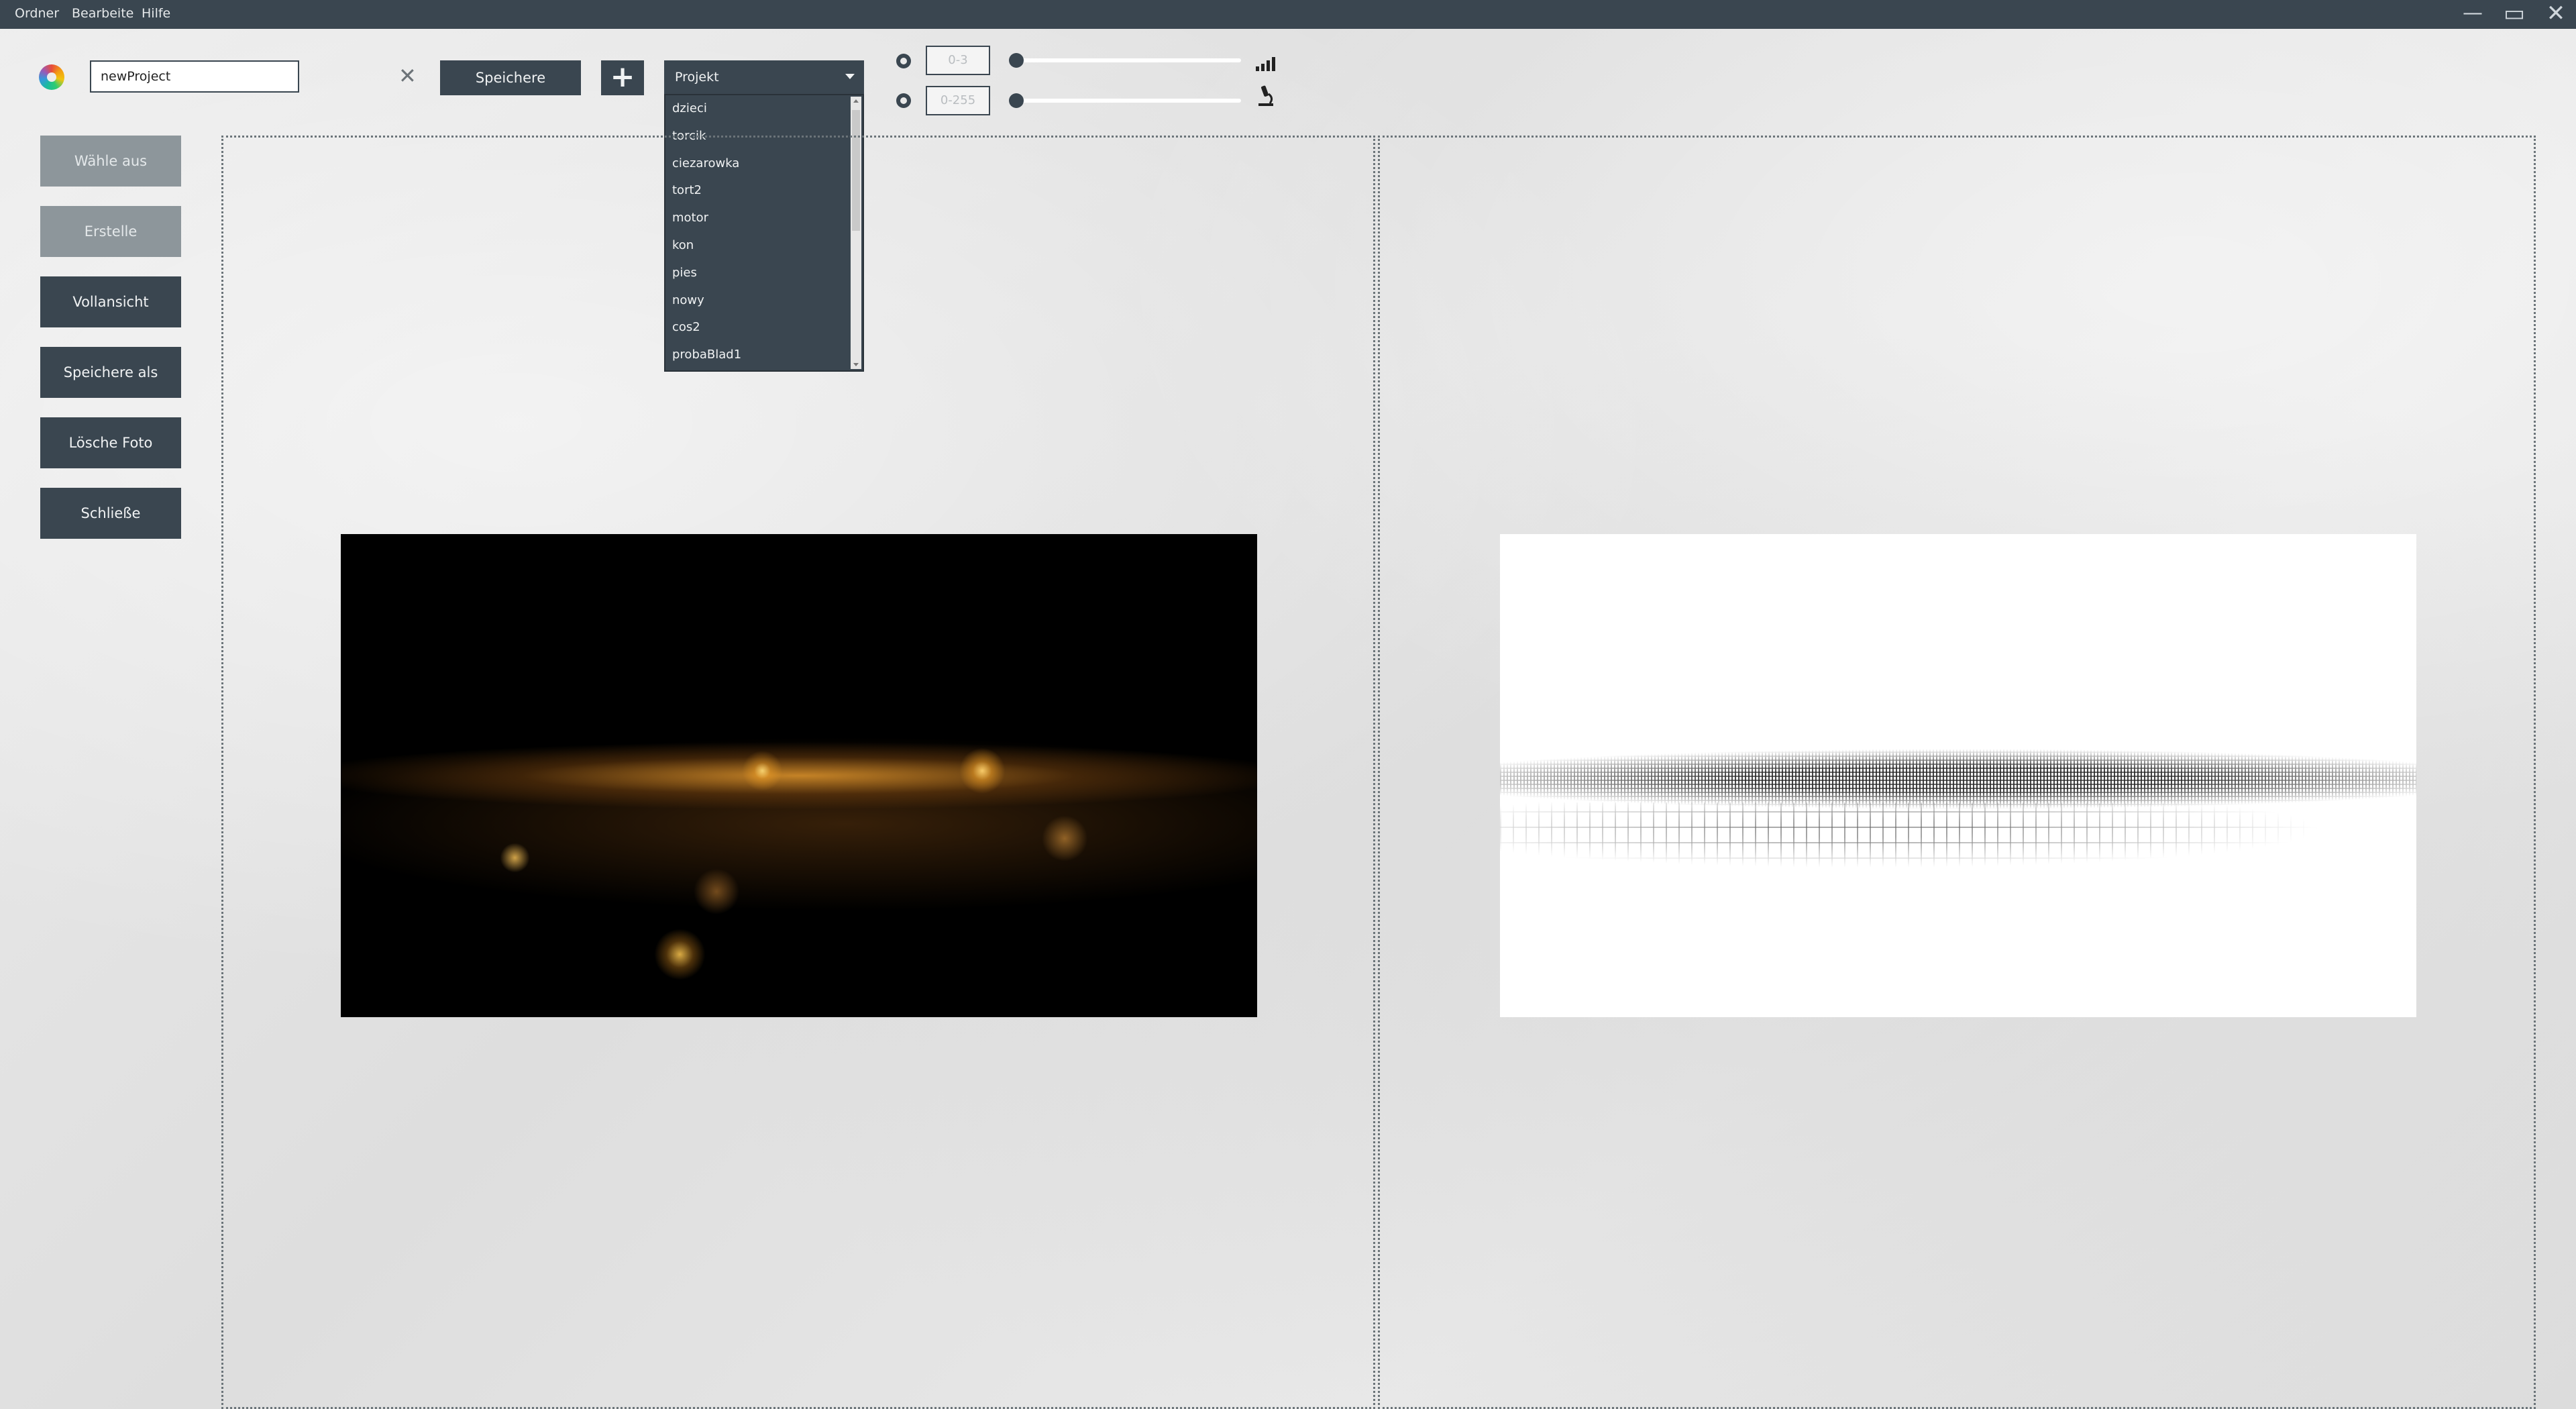  Describe the element at coordinates (958, 100) in the screenshot. I see `range-field-2: 0-255` at that location.